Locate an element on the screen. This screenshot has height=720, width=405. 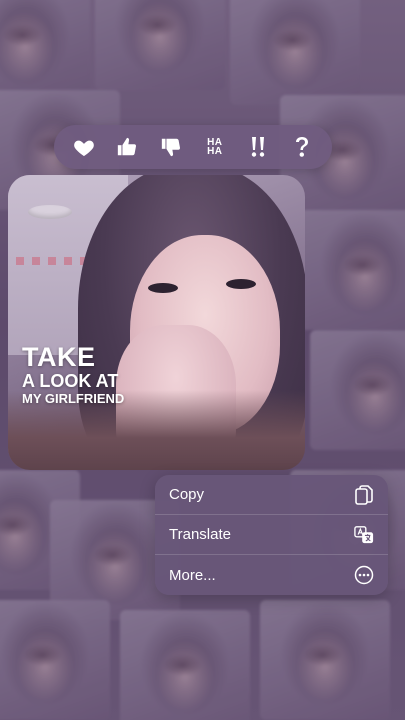
photo-caption: TAKE A LOOK AT MY GIRLFRIEND is located at coordinates (73, 375).